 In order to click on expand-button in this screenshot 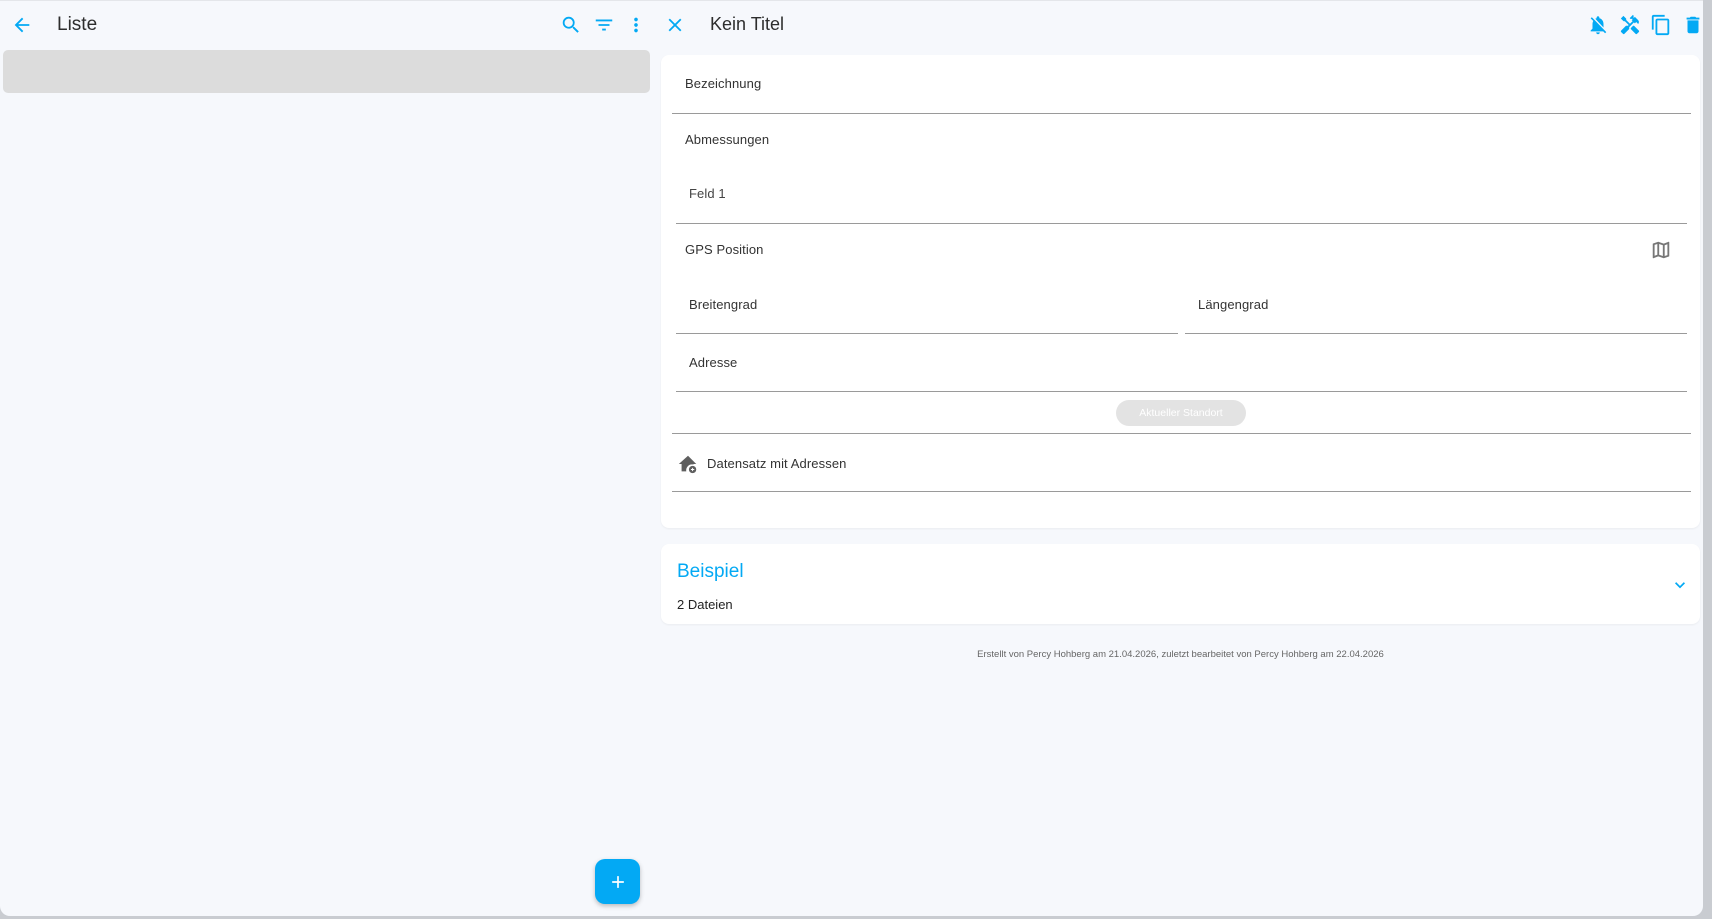, I will do `click(1680, 585)`.